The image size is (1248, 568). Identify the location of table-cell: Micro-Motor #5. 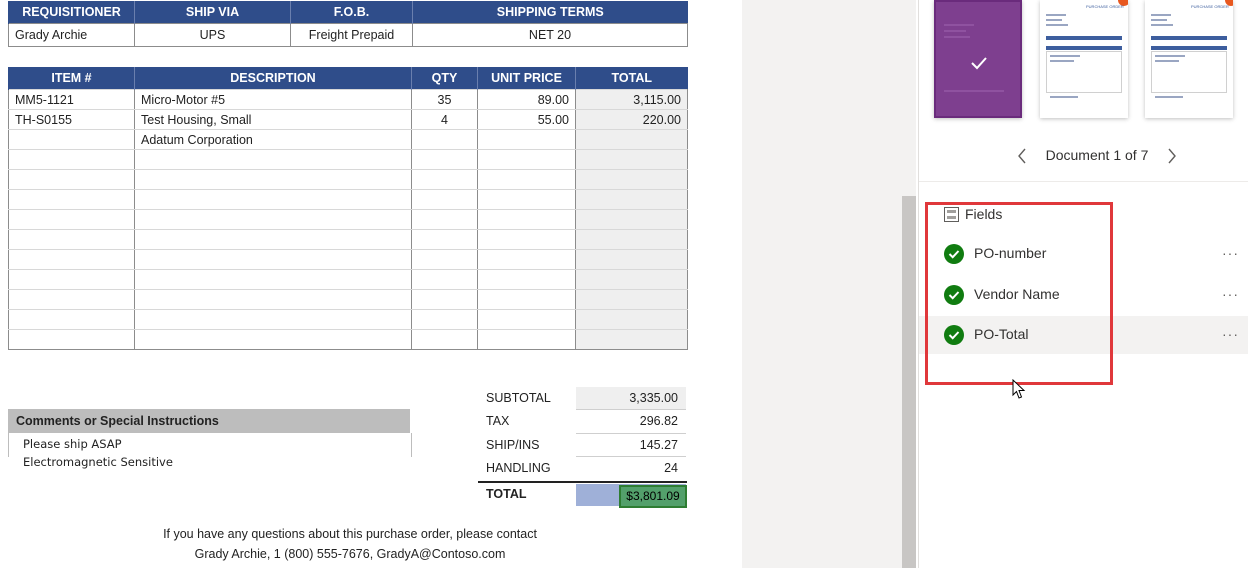
(273, 99).